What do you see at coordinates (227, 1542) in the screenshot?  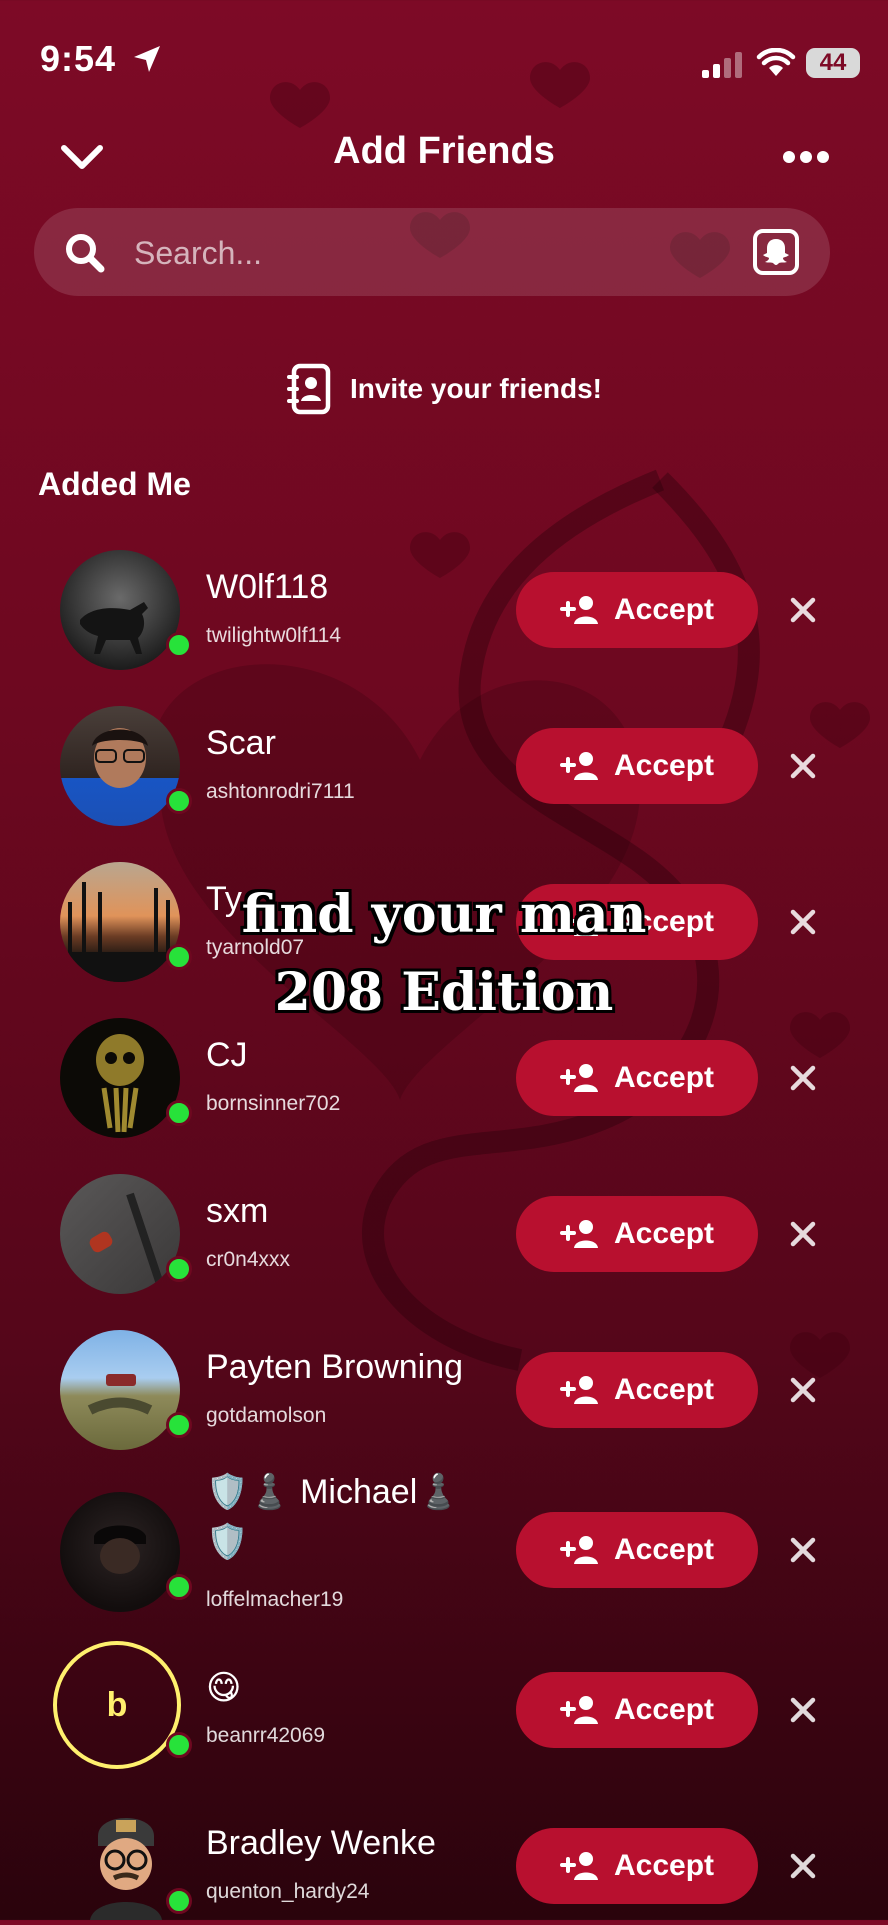 I see `friend-display-name-line2: 🛡️` at bounding box center [227, 1542].